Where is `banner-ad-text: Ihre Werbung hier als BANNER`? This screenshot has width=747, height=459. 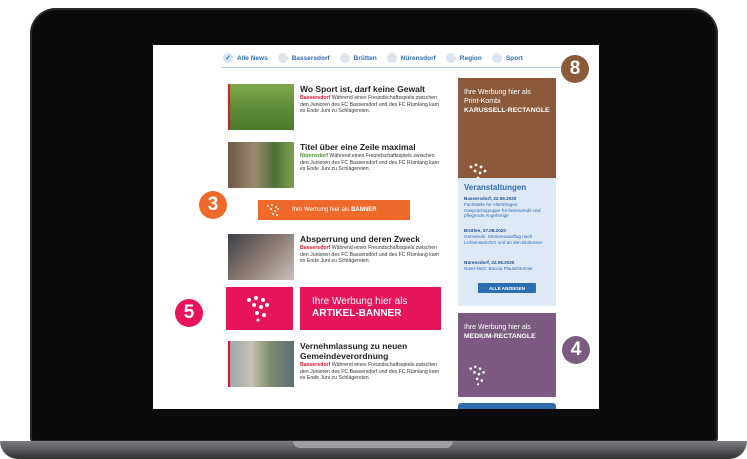
banner-ad-text: Ihre Werbung hier als BANNER is located at coordinates (334, 210).